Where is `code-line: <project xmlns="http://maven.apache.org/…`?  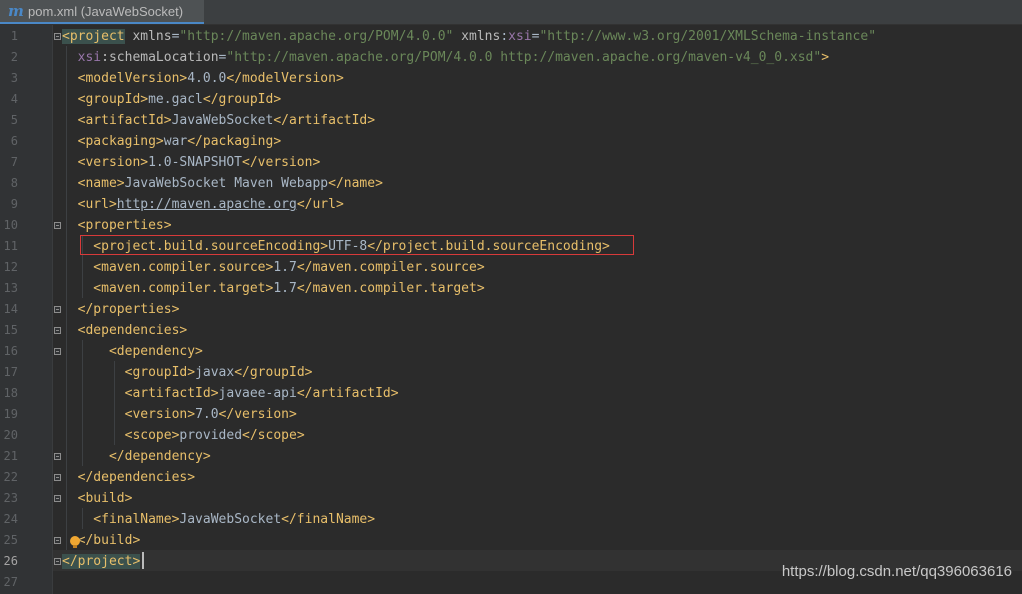 code-line: <project xmlns="http://maven.apache.org/… is located at coordinates (469, 36).